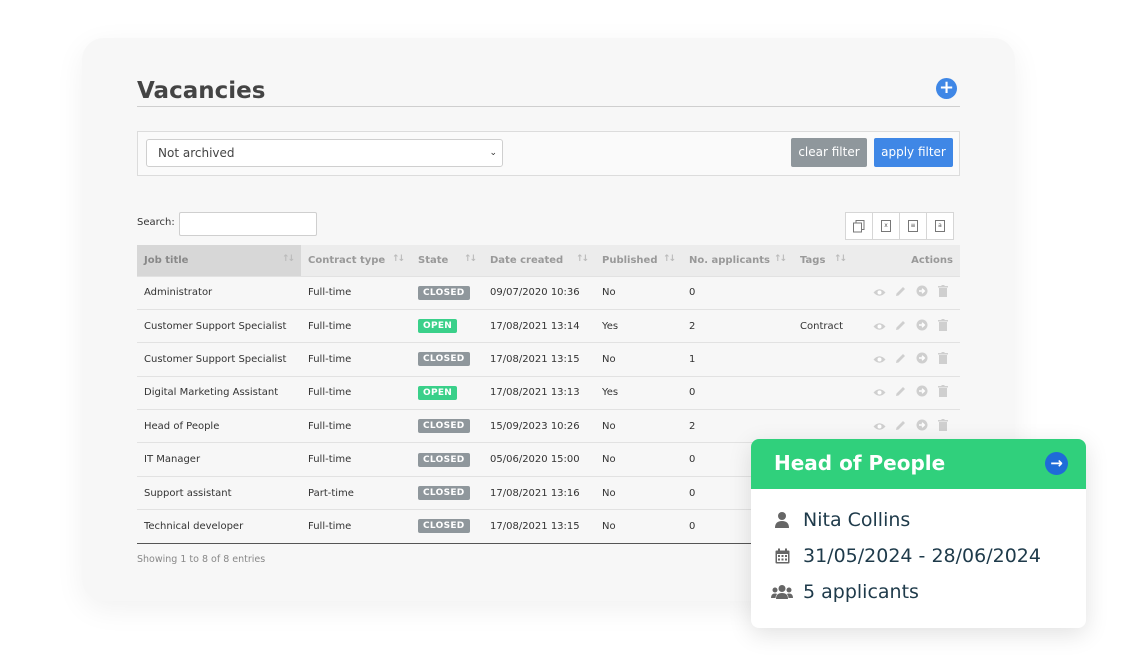 Image resolution: width=1126 pixels, height=666 pixels. I want to click on calendar-icon, so click(782, 556).